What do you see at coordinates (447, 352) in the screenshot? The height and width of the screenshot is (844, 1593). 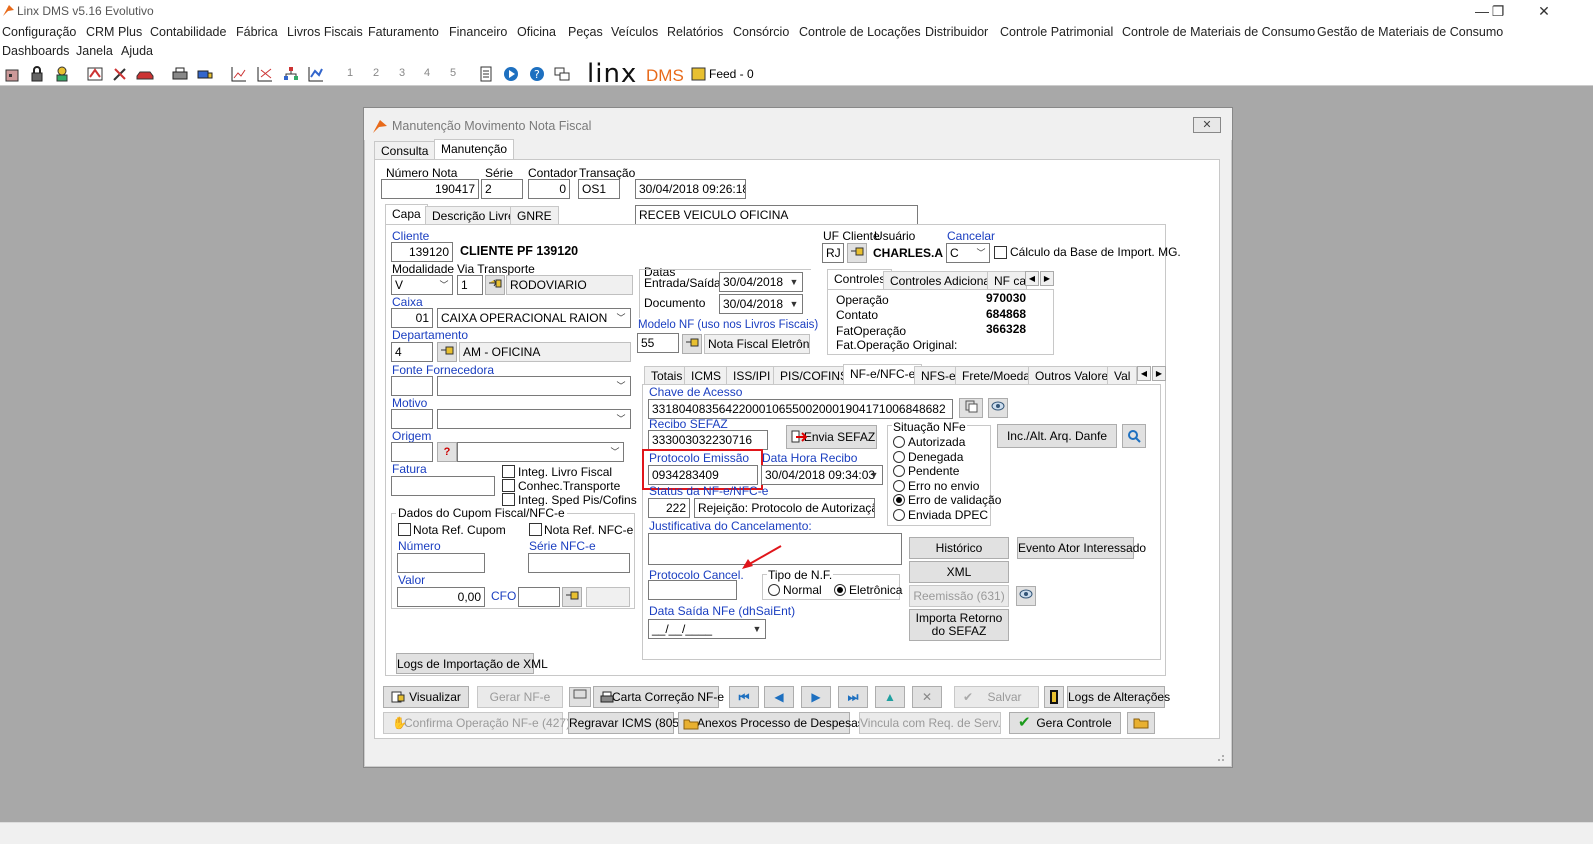 I see `depto-lookup-button` at bounding box center [447, 352].